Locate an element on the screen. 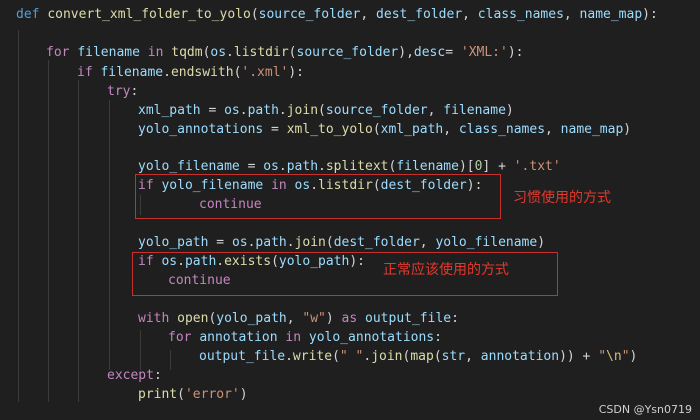 The height and width of the screenshot is (420, 700). code-line: except: is located at coordinates (134, 376).